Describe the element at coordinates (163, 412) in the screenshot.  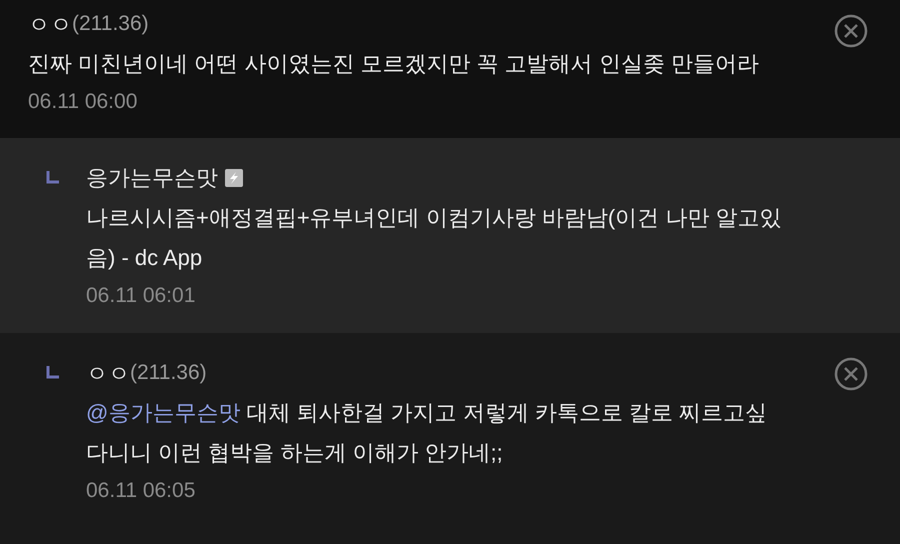
I see `mention-link: @응가는무슨맛` at that location.